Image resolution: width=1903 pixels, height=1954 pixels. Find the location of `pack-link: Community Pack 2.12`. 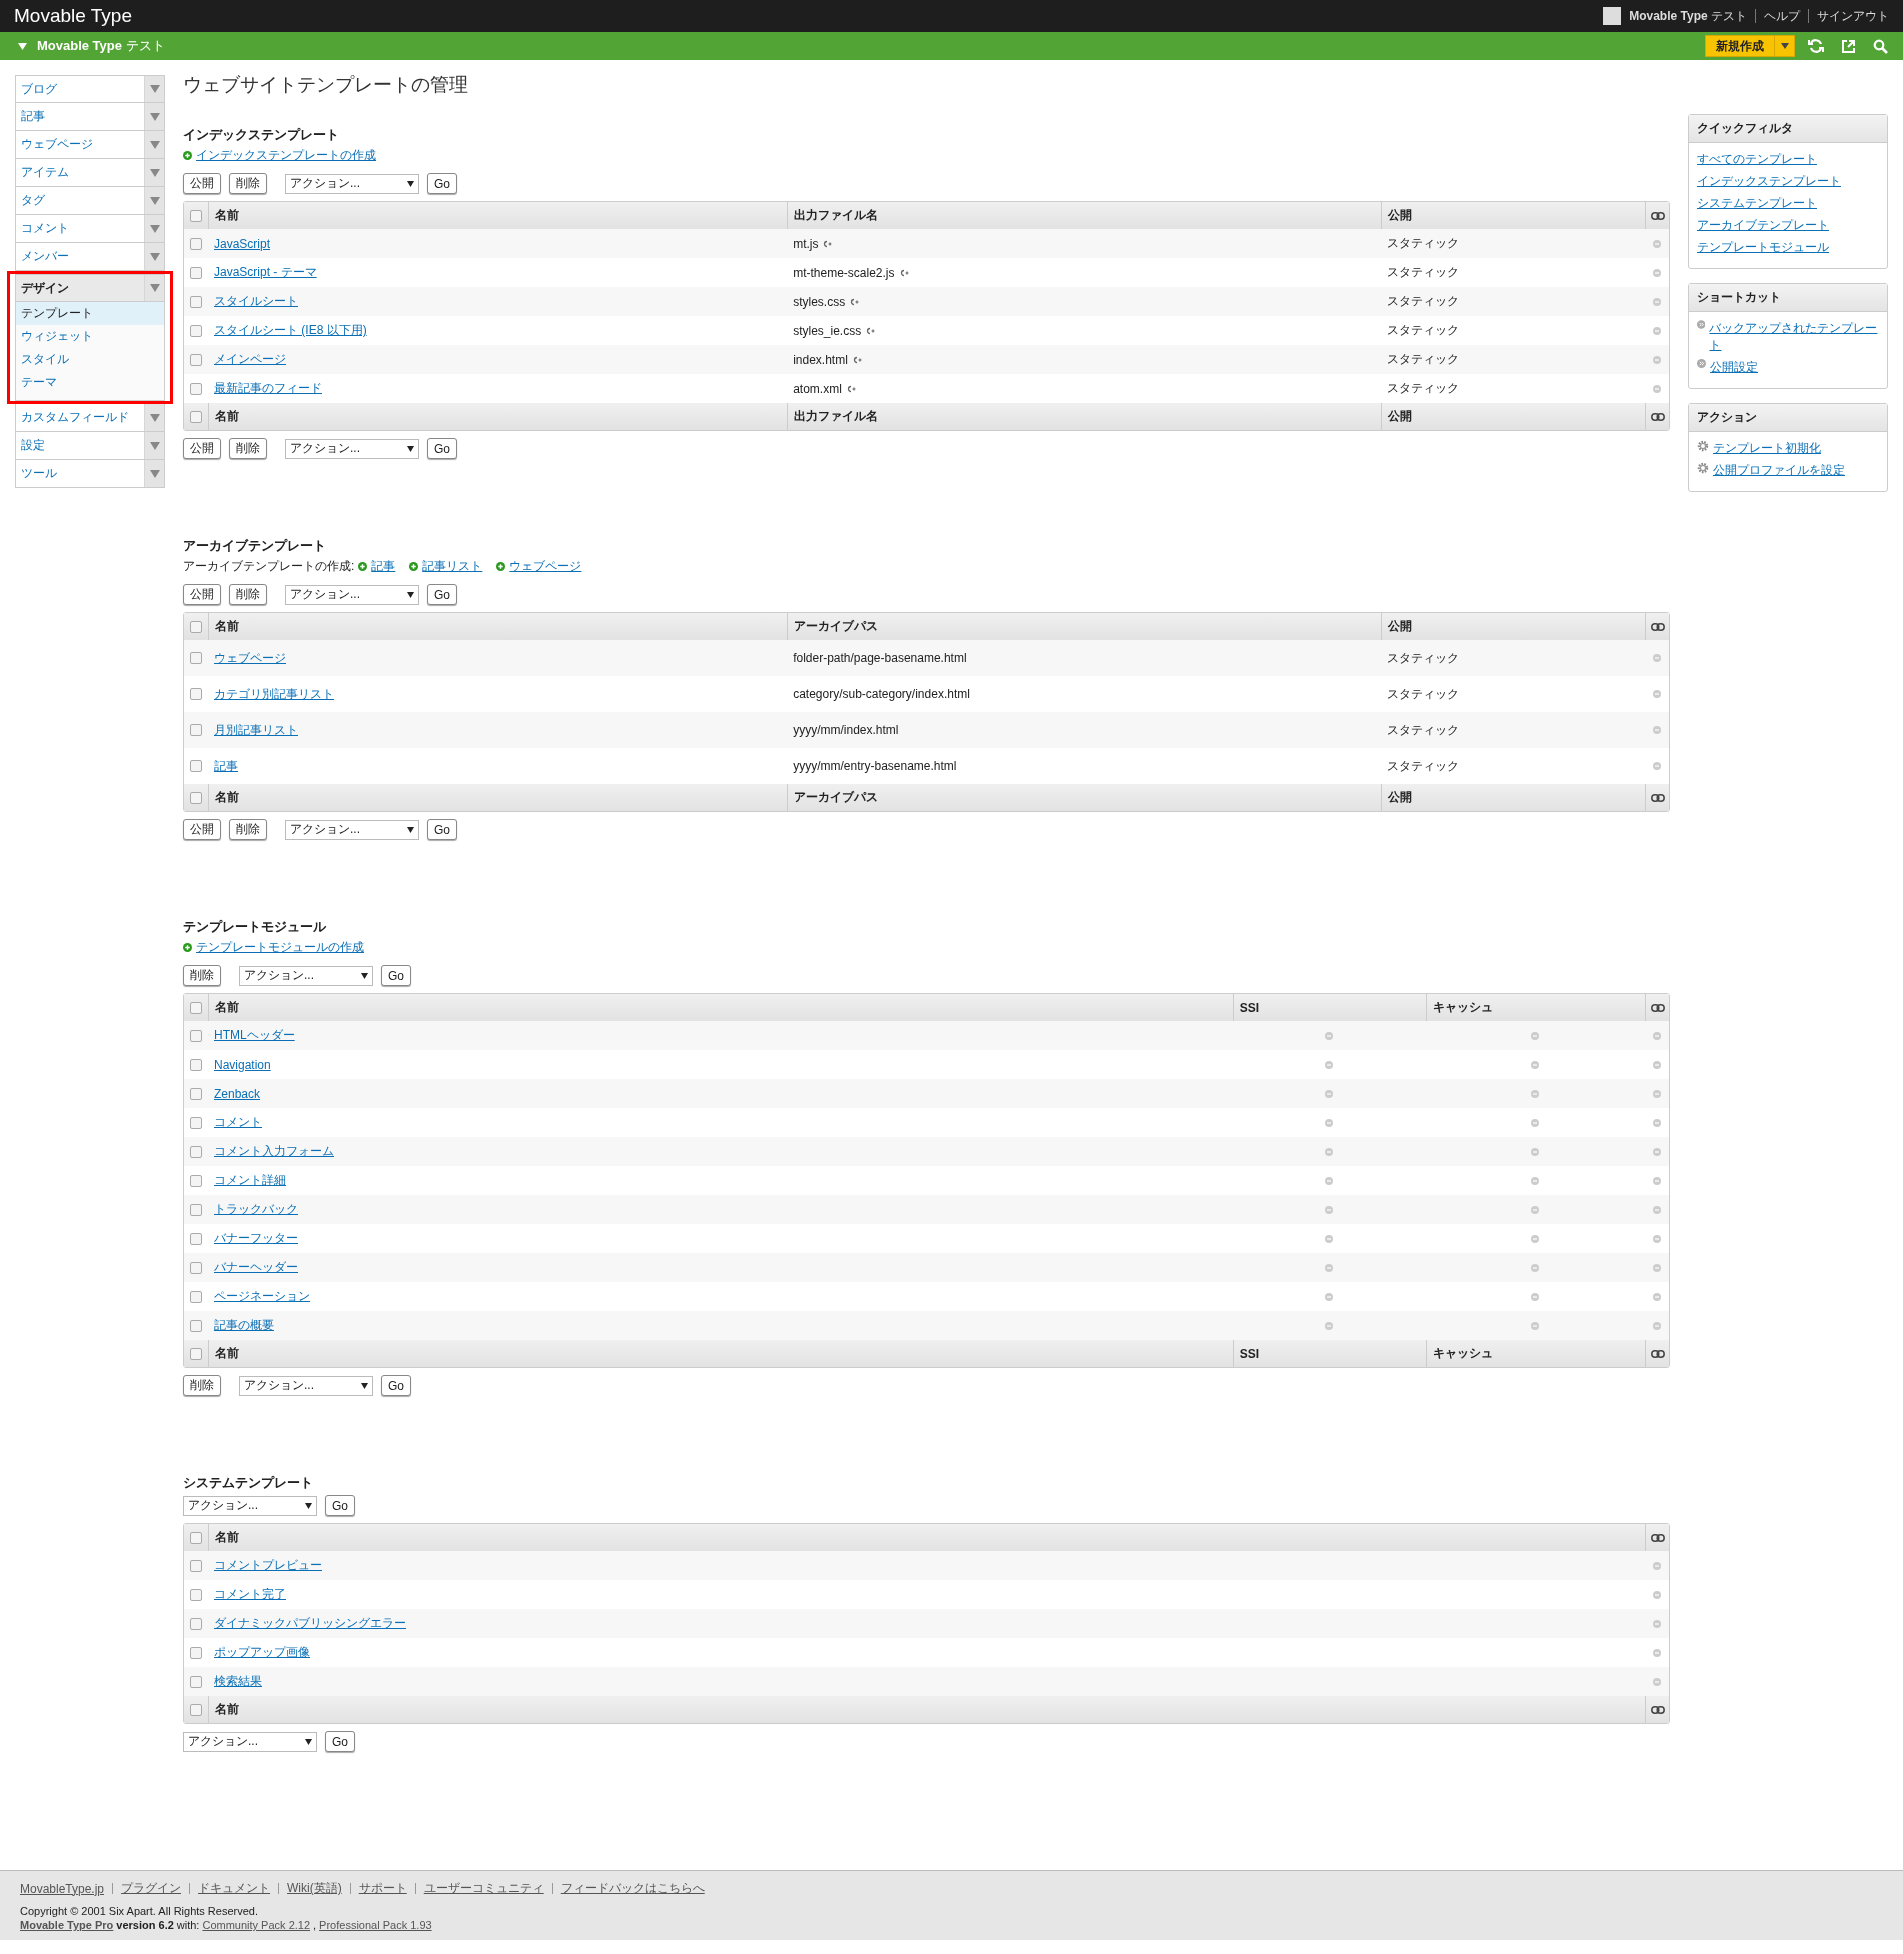

pack-link: Community Pack 2.12 is located at coordinates (256, 1925).